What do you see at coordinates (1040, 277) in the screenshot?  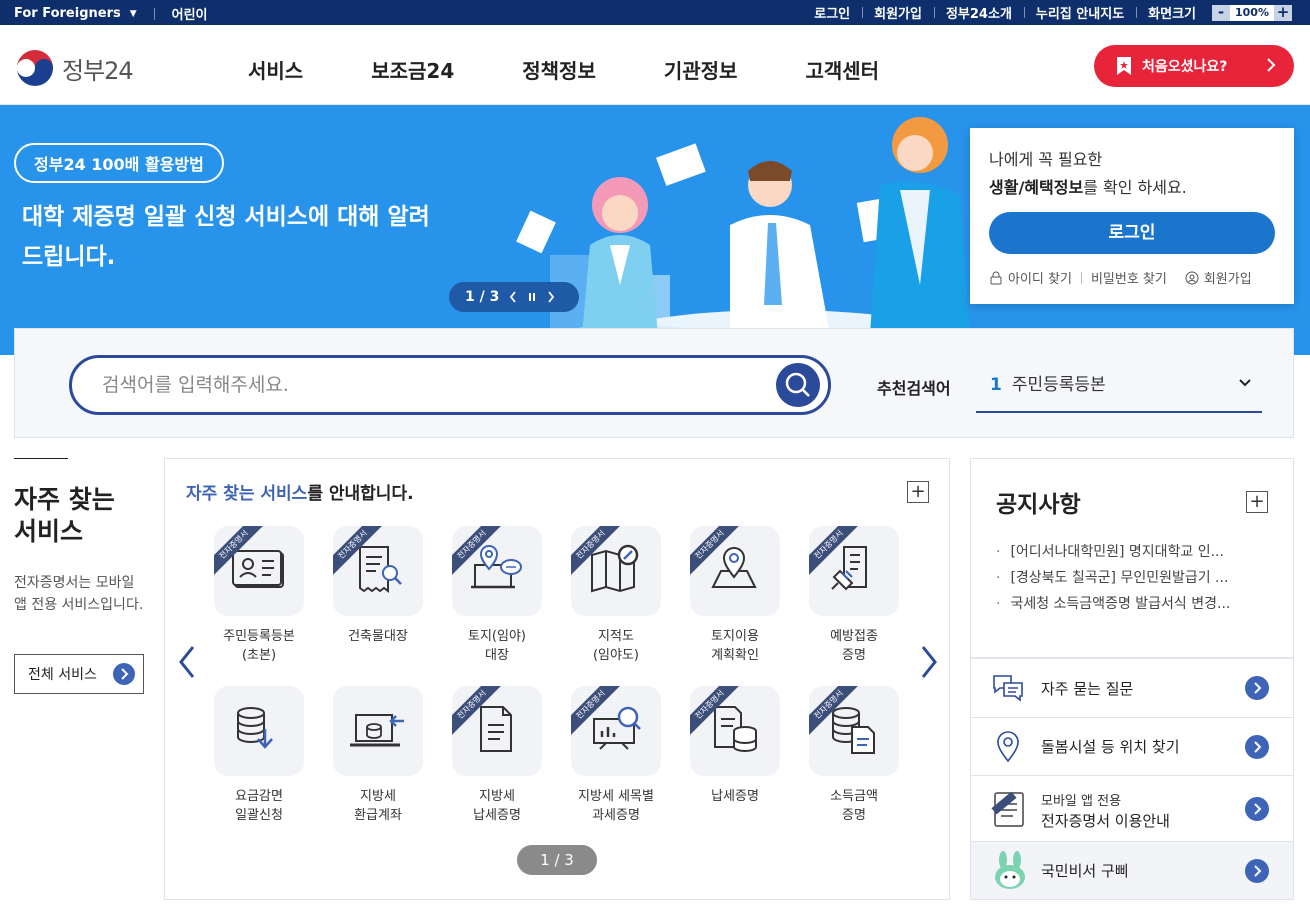 I see `find-id-link: 아이디 찾기` at bounding box center [1040, 277].